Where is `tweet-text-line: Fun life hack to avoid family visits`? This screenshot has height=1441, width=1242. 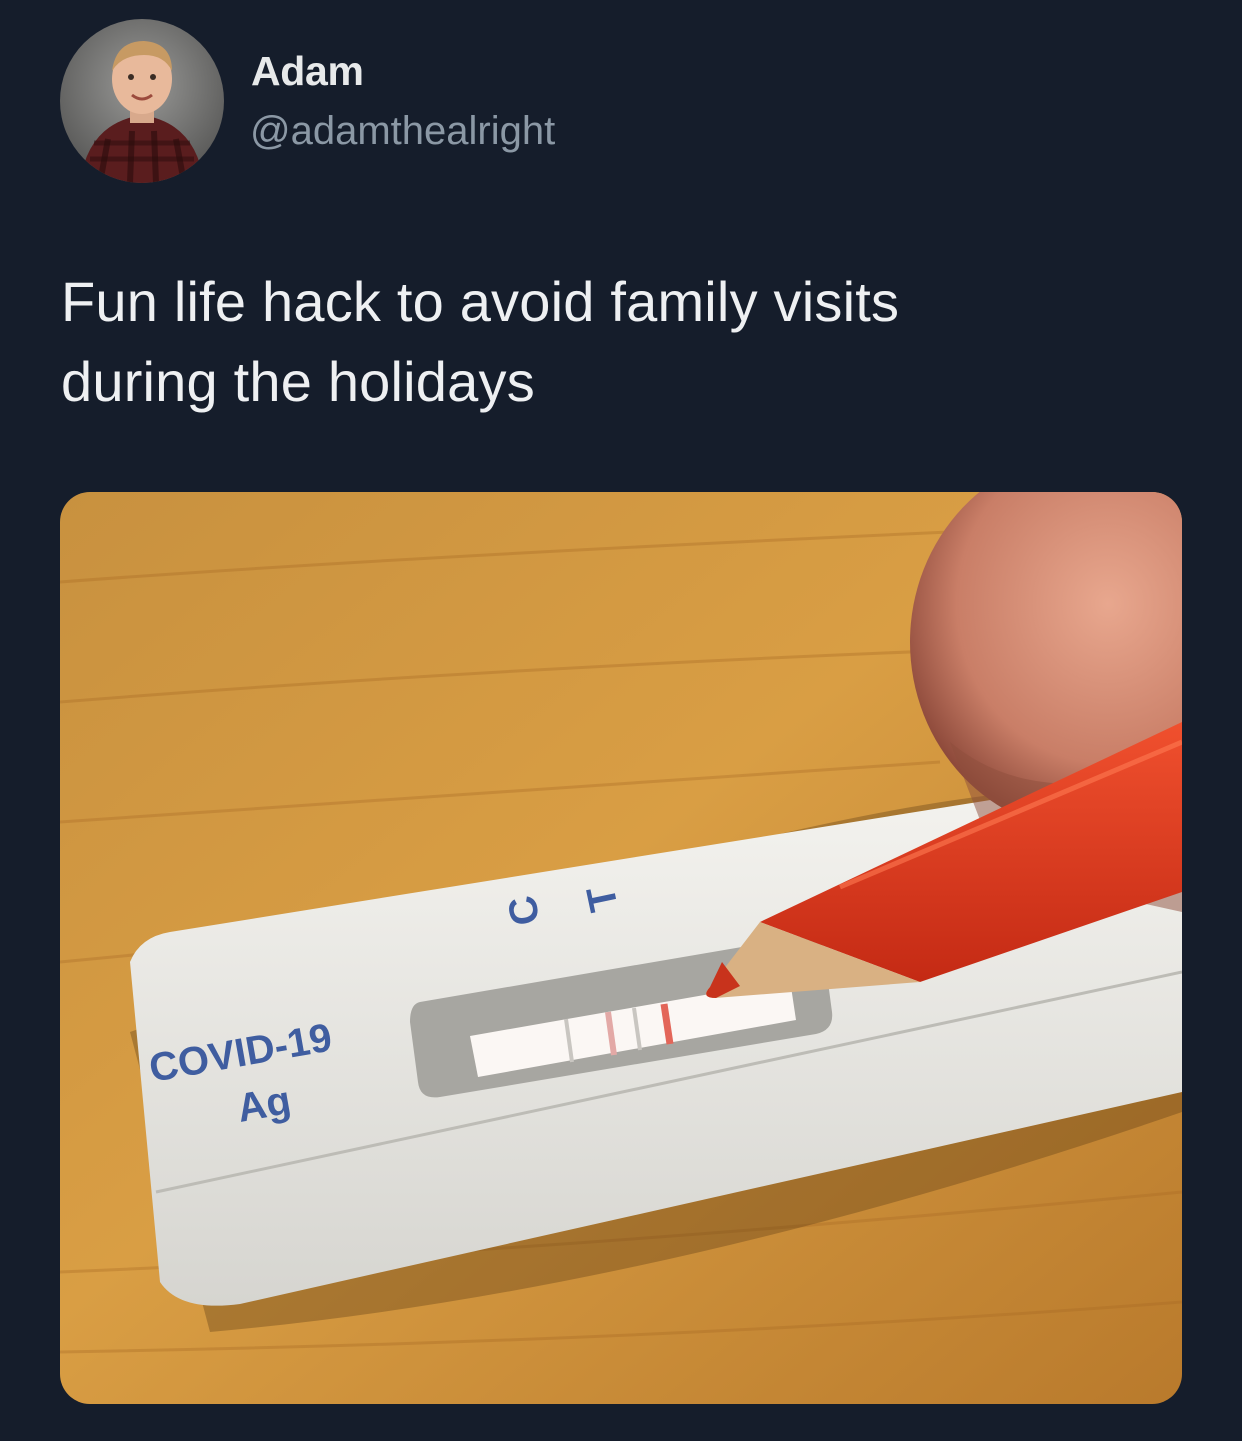 tweet-text-line: Fun life hack to avoid family visits is located at coordinates (480, 301).